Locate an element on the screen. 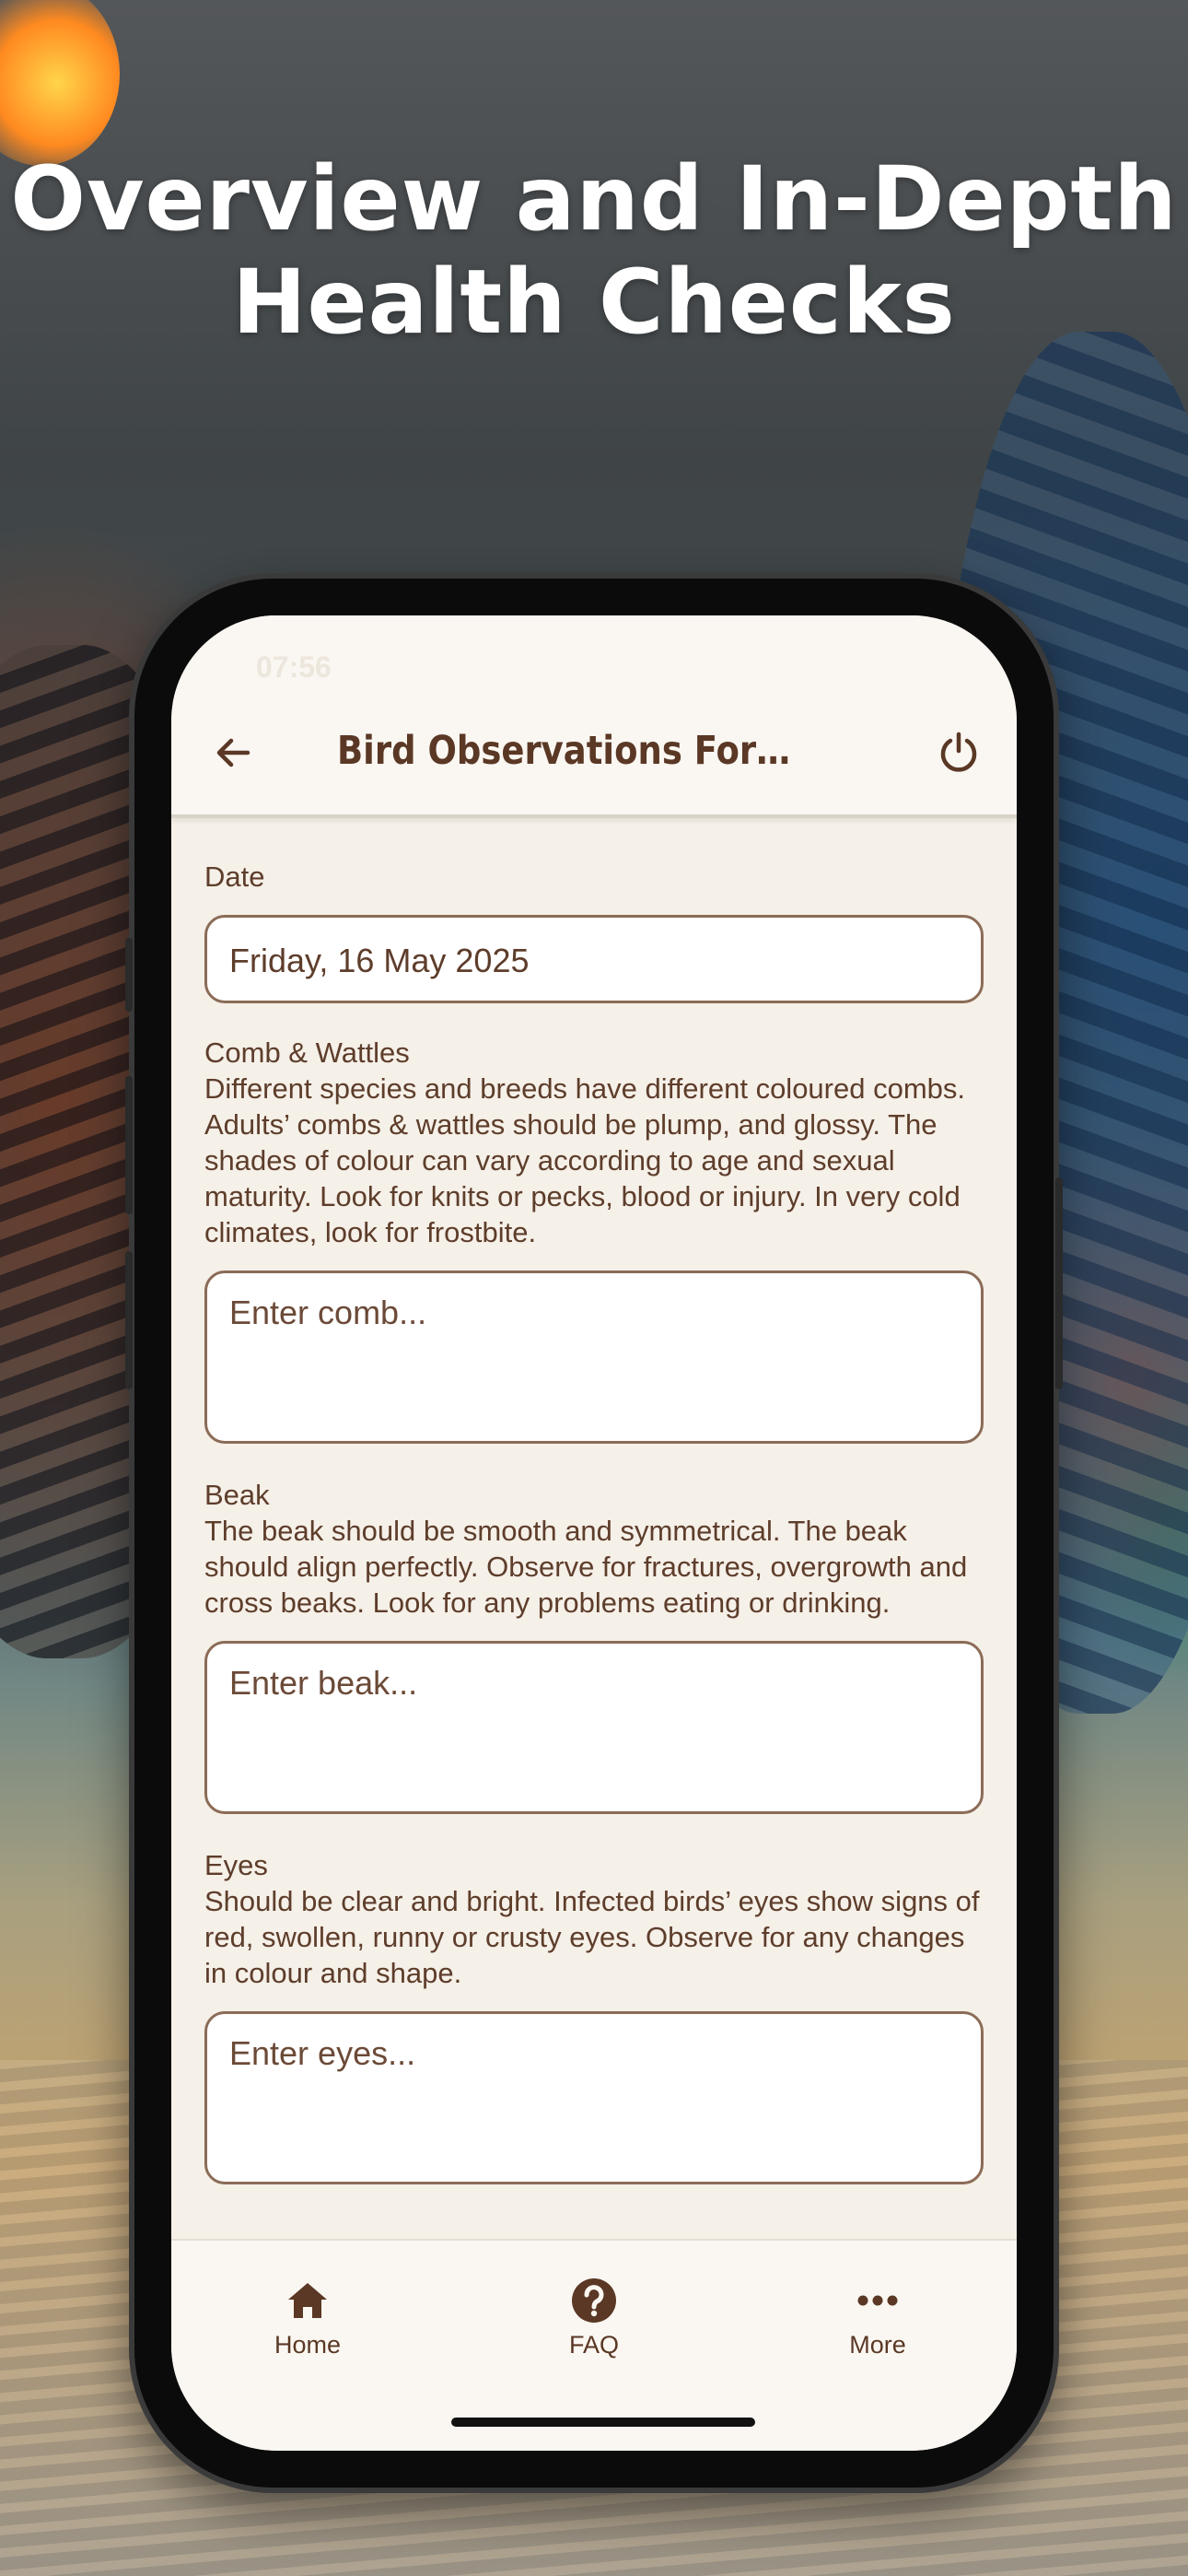  nav-home-label: Home is located at coordinates (308, 2345).